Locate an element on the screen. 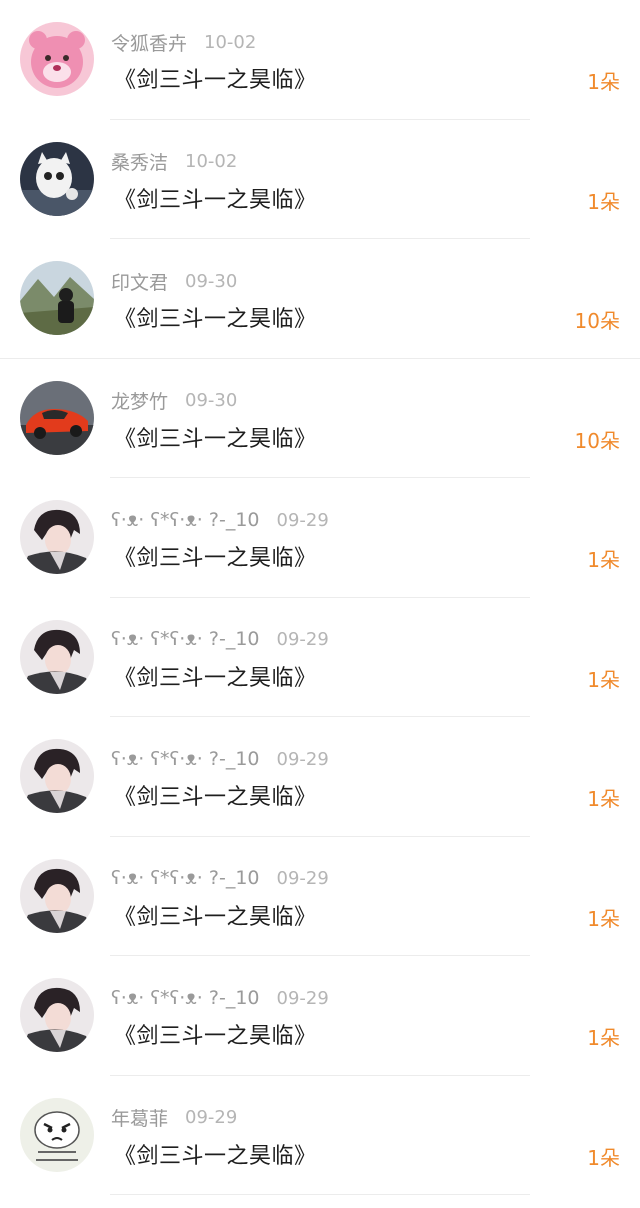 Image resolution: width=640 pixels, height=1208 pixels. list-item: 桑秀洁 10-02 《剑三斗一之昊临》 1朵 is located at coordinates (320, 179).